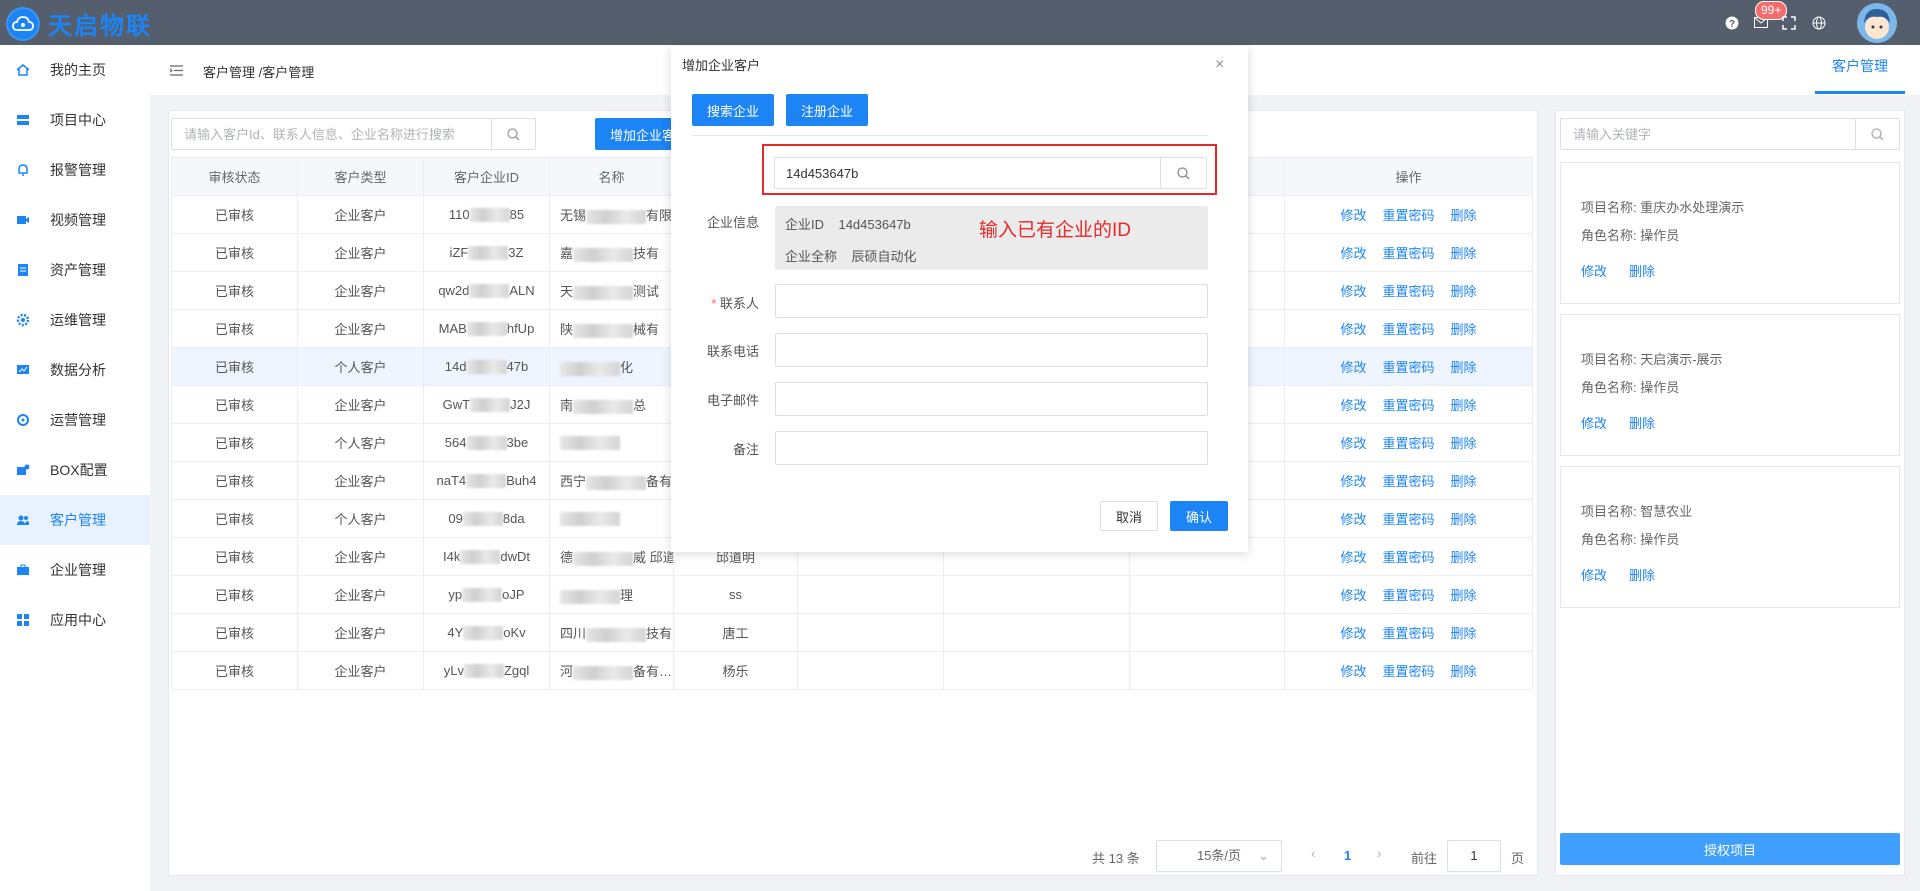 The image size is (1920, 891). What do you see at coordinates (1730, 849) in the screenshot?
I see `authorize-project-button: 授权项目` at bounding box center [1730, 849].